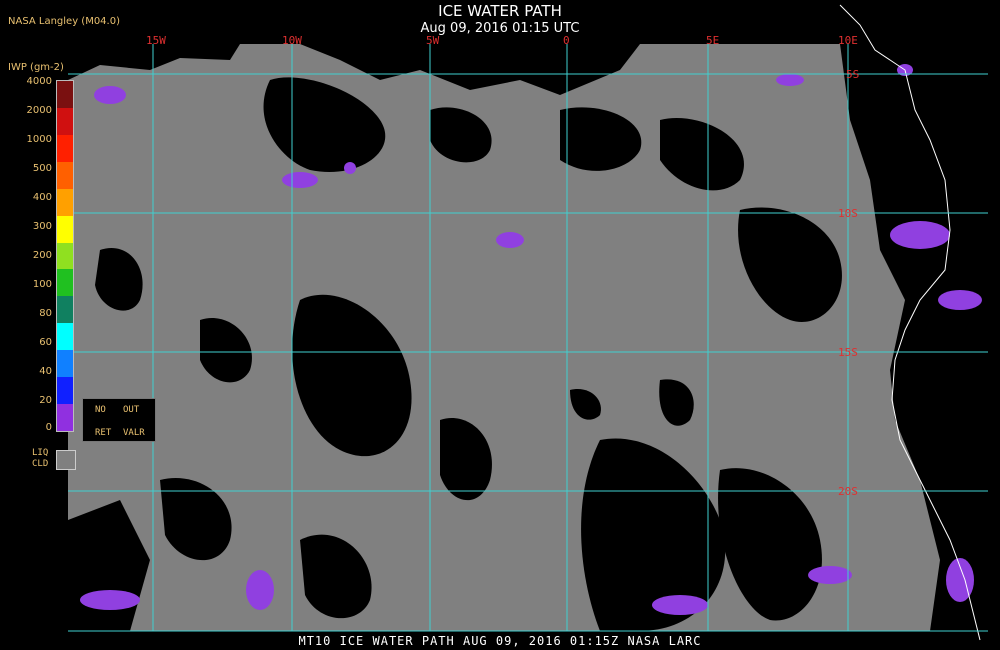  Describe the element at coordinates (42, 284) in the screenshot. I see `legend-tick: 100` at that location.